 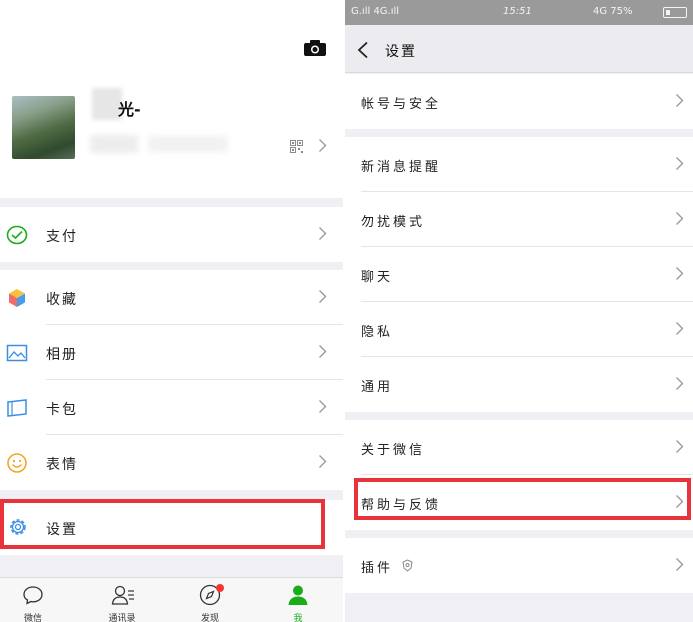 I want to click on status-bar: G.ıll 4G.ıll 15:51 4G 75%, so click(x=519, y=12).